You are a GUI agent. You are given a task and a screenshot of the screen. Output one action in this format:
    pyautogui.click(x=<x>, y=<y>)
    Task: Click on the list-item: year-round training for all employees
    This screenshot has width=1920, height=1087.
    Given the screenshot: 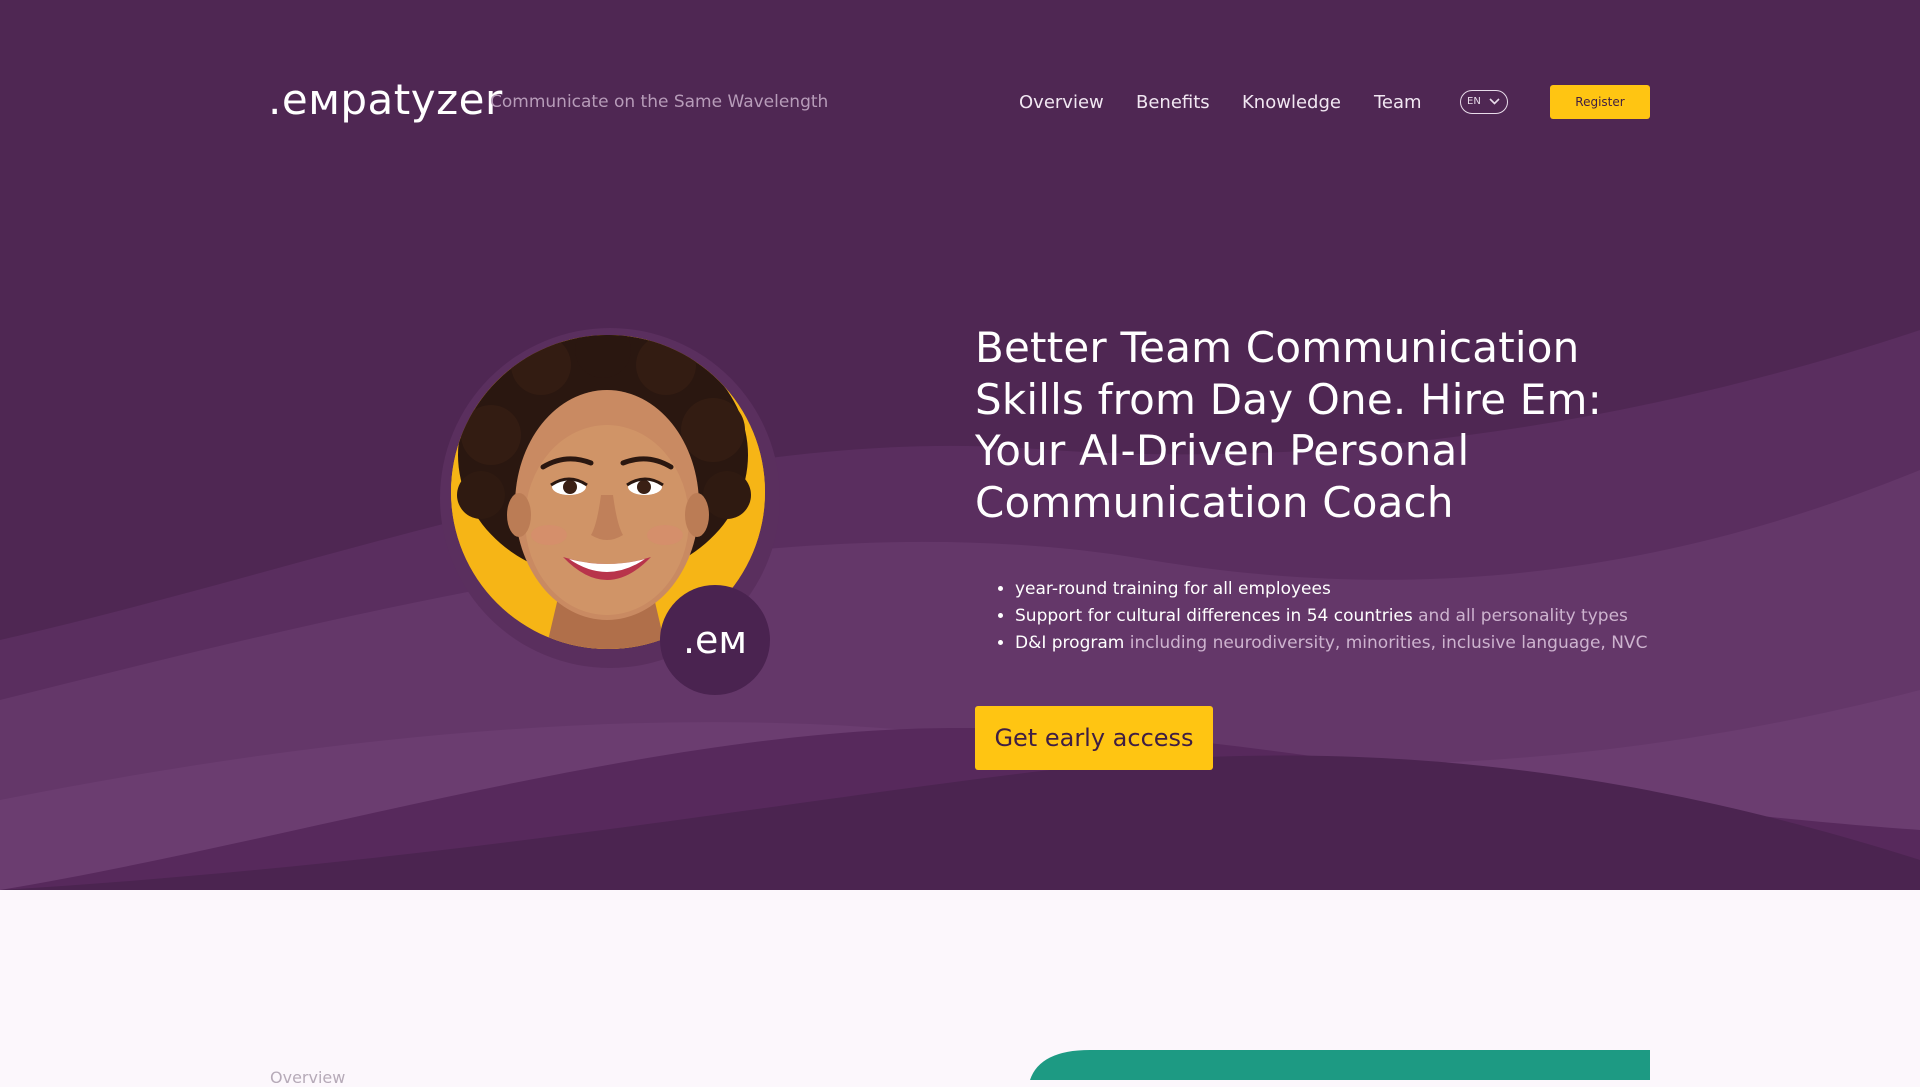 What is the action you would take?
    pyautogui.click(x=1331, y=589)
    